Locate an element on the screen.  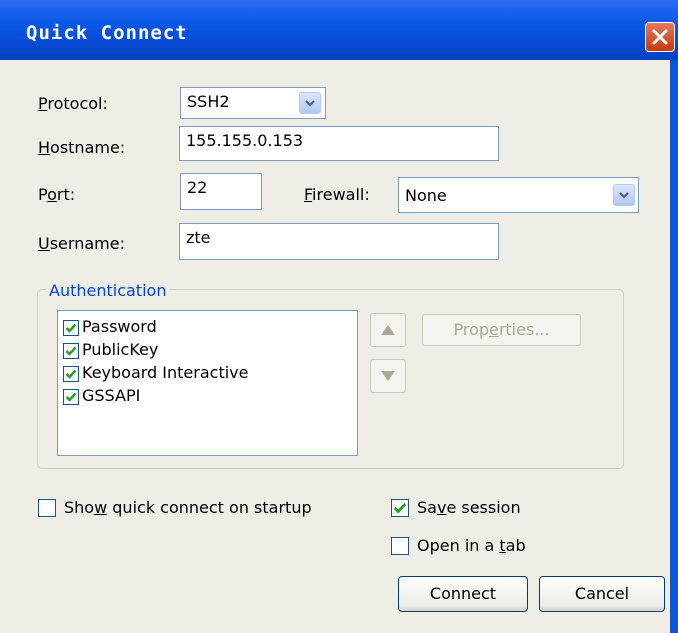
hostname-label: Hostname: is located at coordinates (82, 147).